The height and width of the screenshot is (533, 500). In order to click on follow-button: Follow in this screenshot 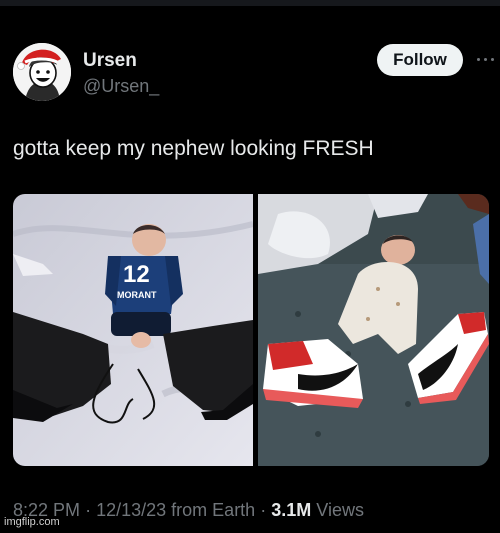, I will do `click(420, 60)`.